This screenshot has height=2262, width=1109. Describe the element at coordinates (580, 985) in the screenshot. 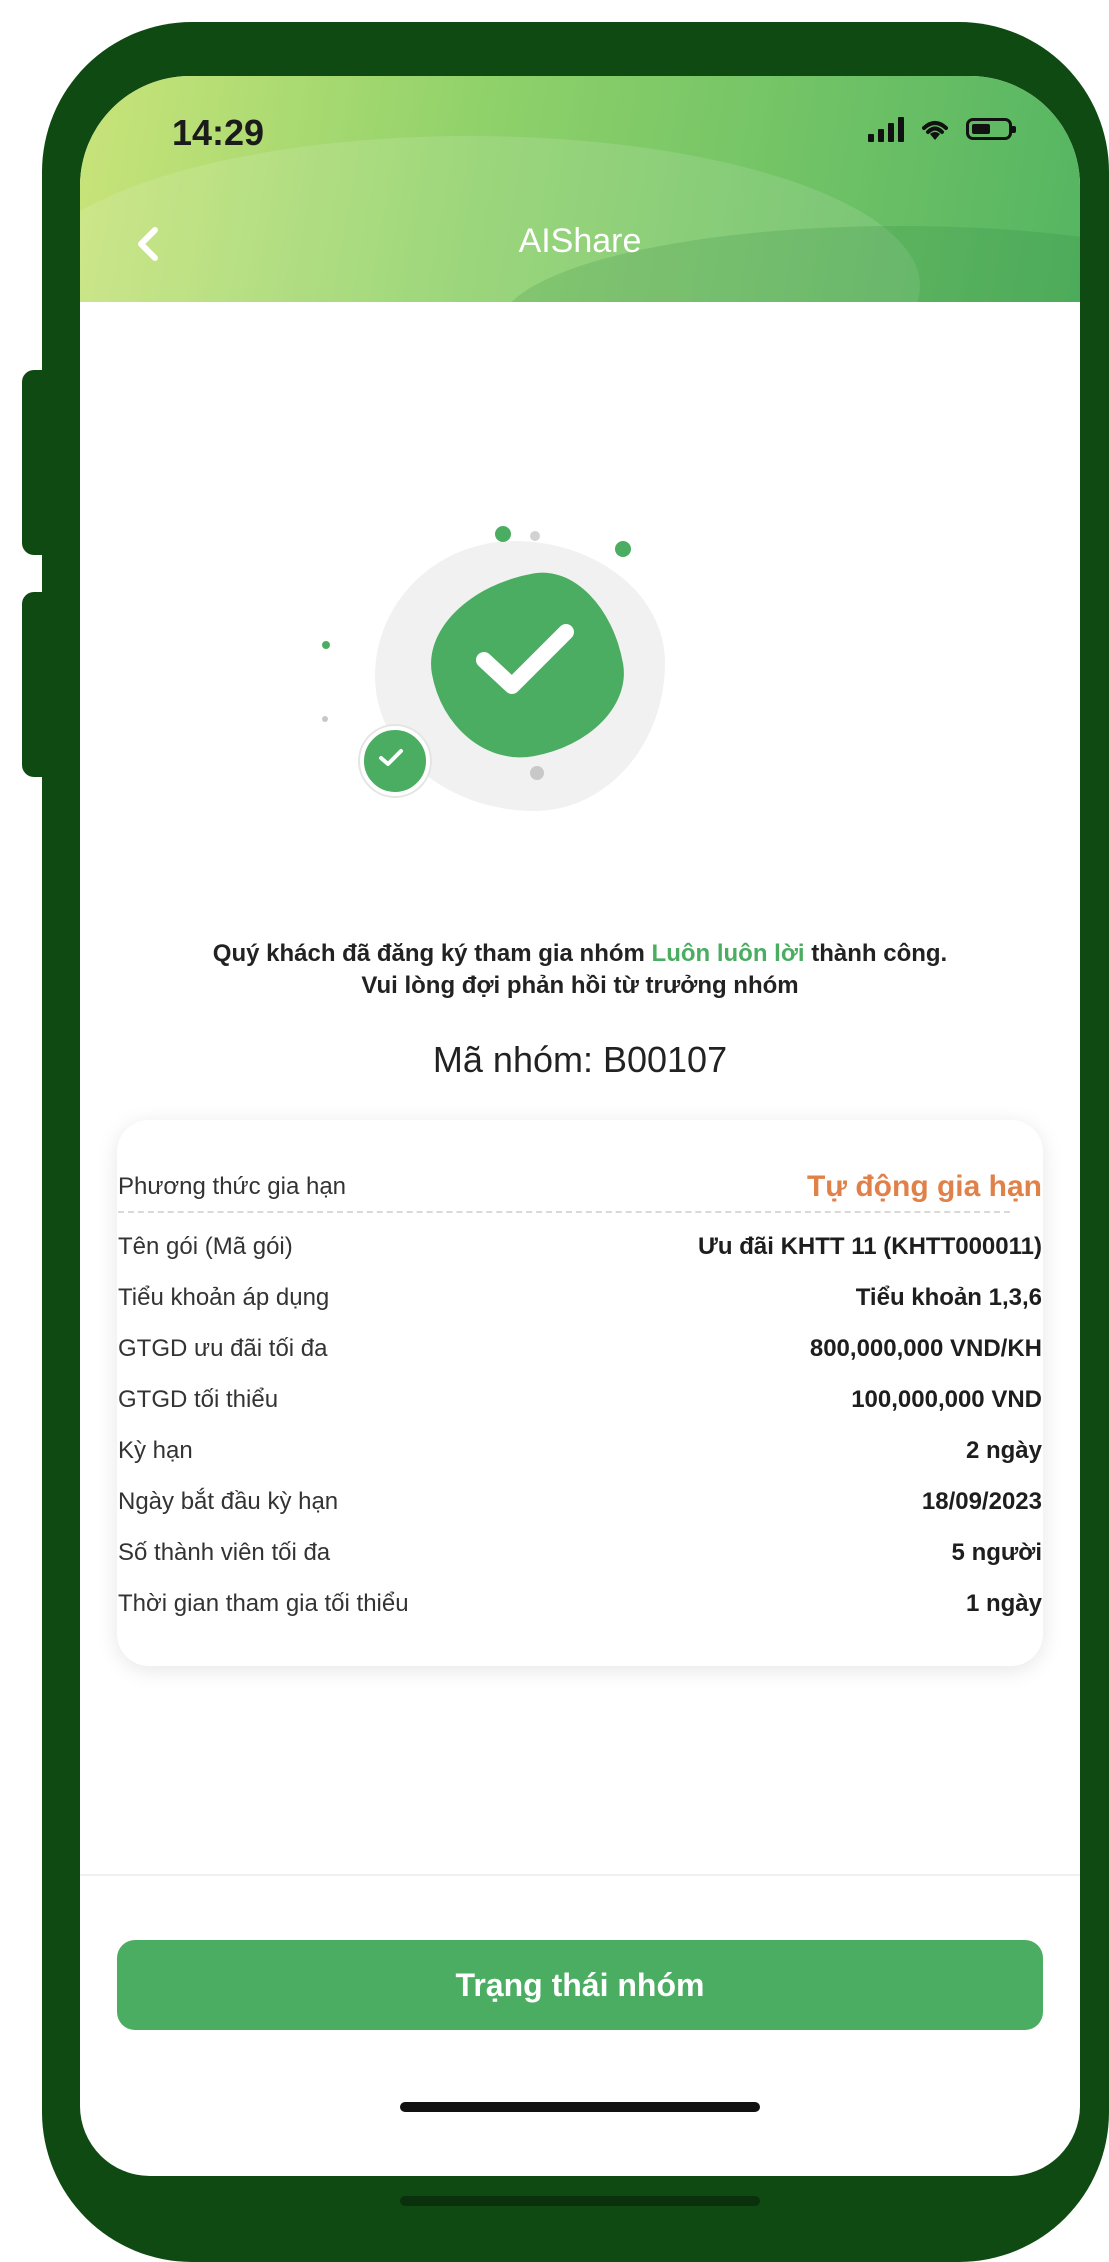

I see `wait-message: Vui lòng đợi phản hồi từ trưởng nhóm` at that location.